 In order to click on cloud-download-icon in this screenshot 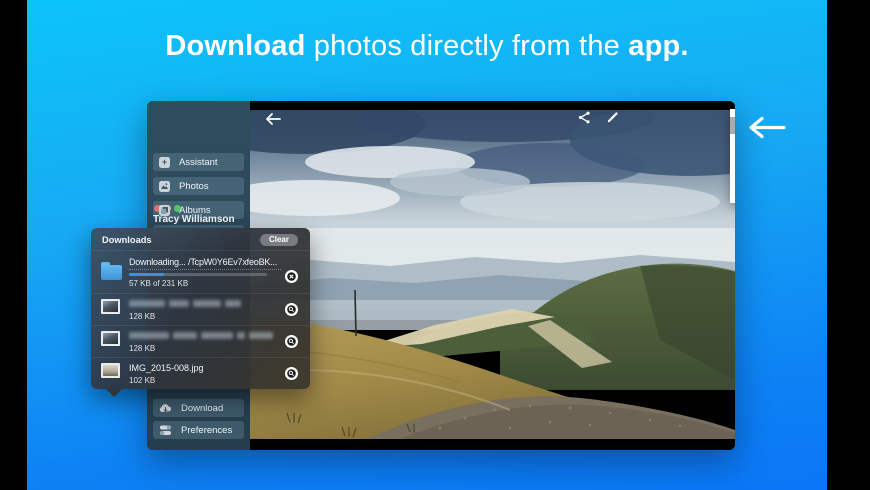, I will do `click(165, 408)`.